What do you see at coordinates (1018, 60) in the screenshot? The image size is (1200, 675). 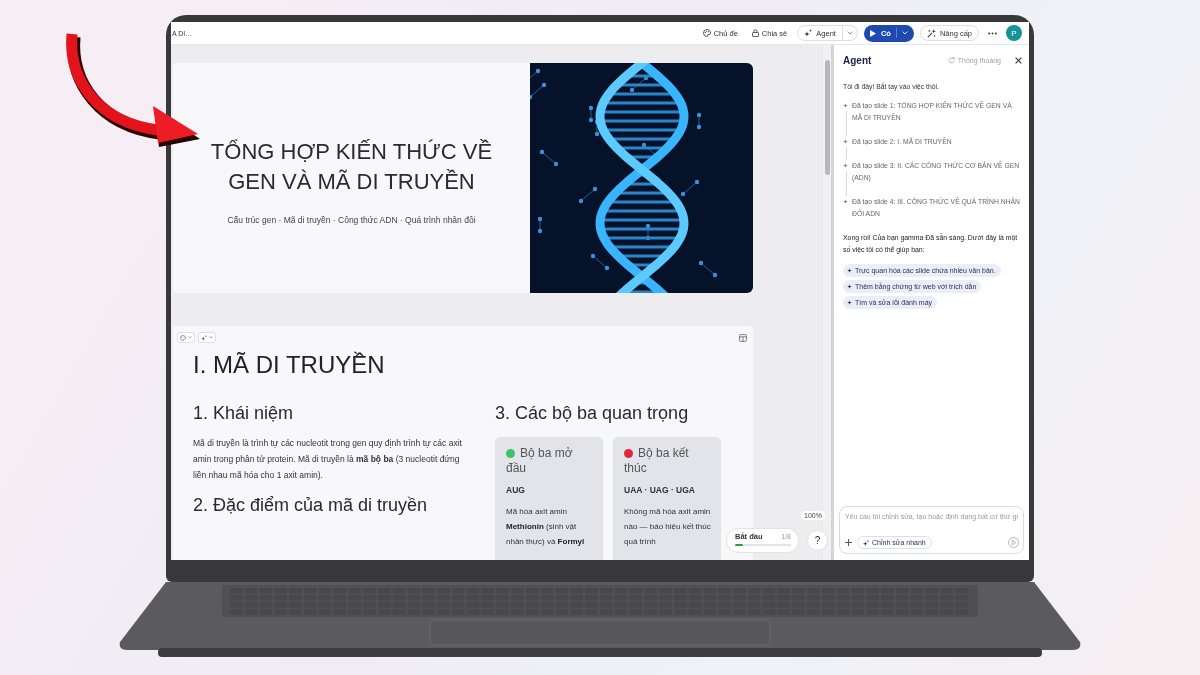 I see `close-icon` at bounding box center [1018, 60].